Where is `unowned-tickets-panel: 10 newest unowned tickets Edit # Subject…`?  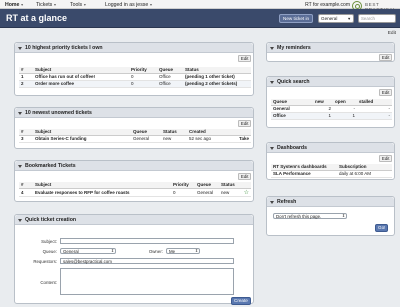
unowned-tickets-panel: 10 newest unowned tickets Edit # Subject… is located at coordinates (134, 128).